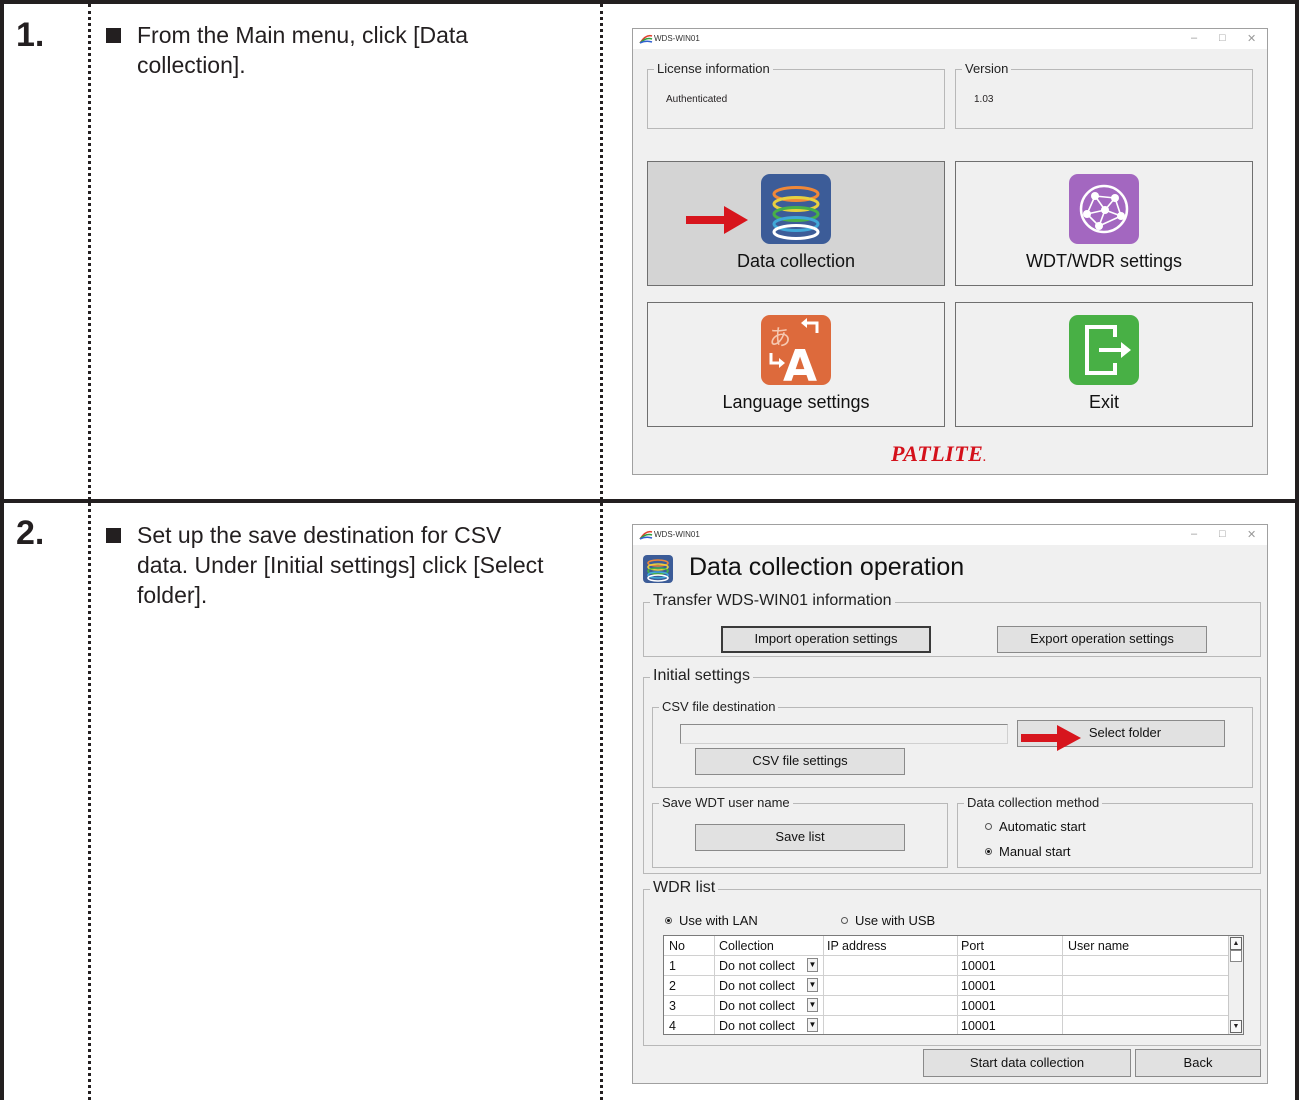 Image resolution: width=1299 pixels, height=1100 pixels. What do you see at coordinates (1103, 261) in the screenshot?
I see `wdt-wdr-settings-label: WDT/WDR settings` at bounding box center [1103, 261].